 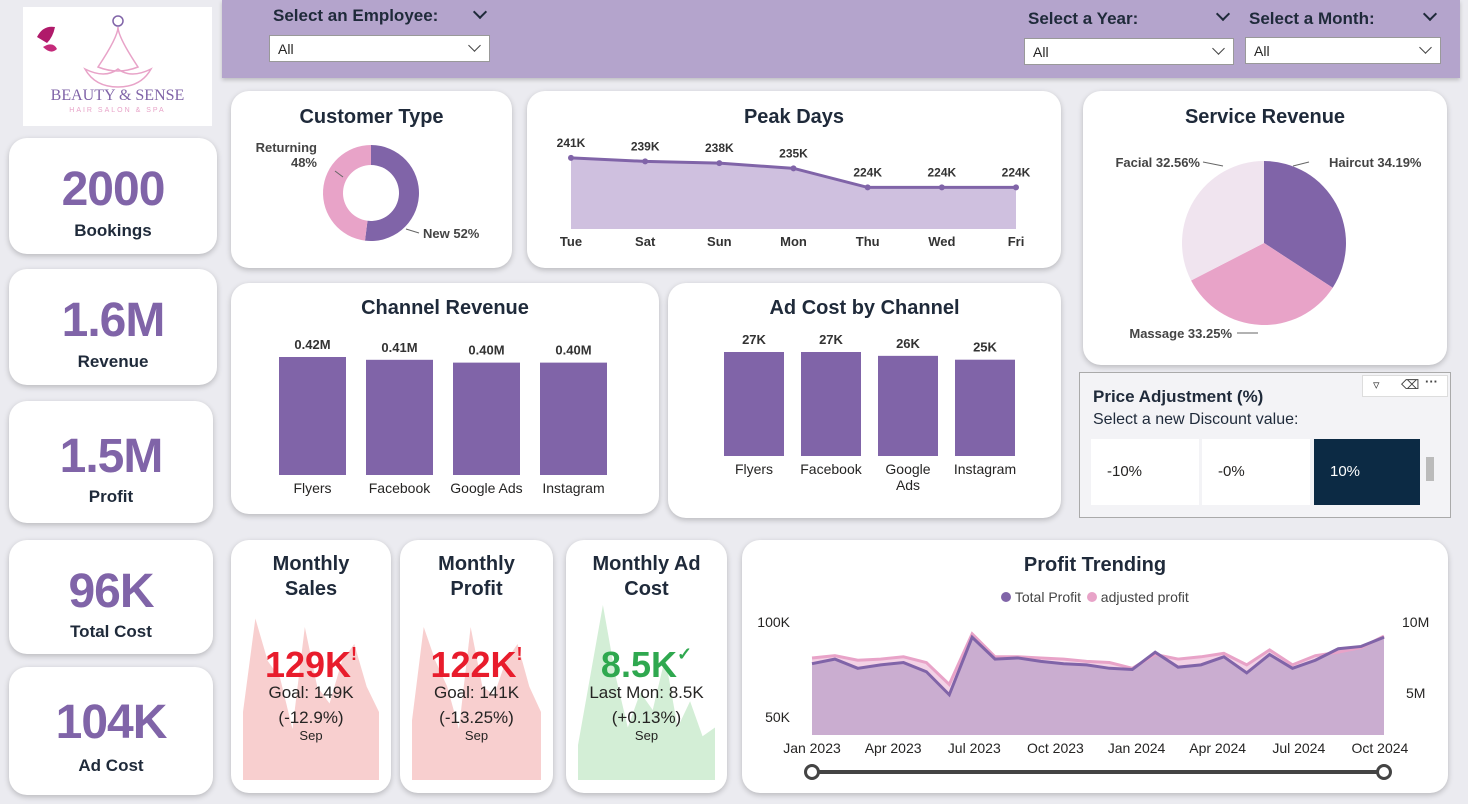 I want to click on kpi-value: 122K, so click(x=473, y=664).